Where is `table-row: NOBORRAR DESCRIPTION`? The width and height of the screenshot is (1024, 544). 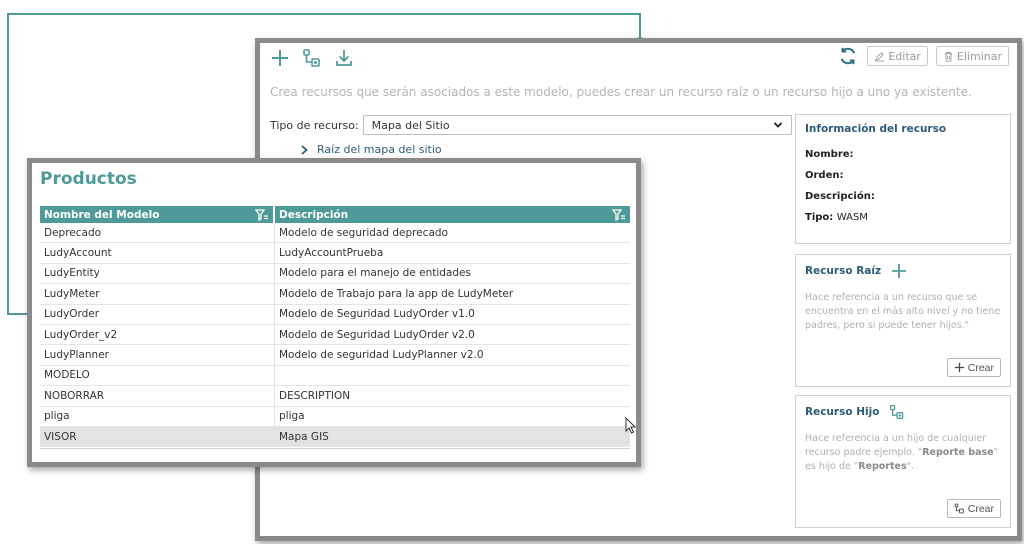
table-row: NOBORRAR DESCRIPTION is located at coordinates (335, 396).